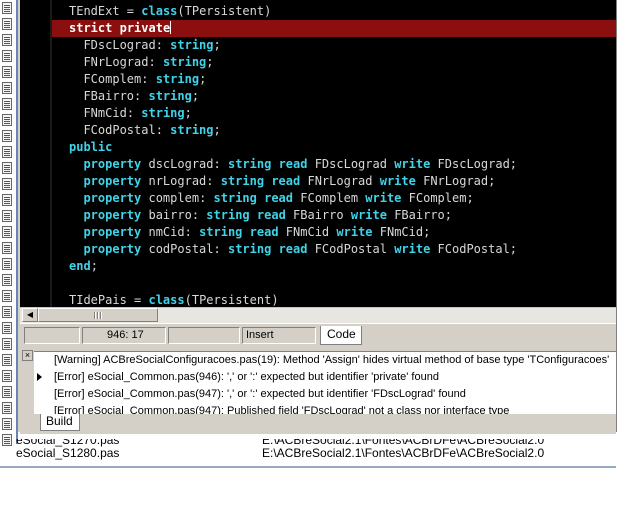 The width and height of the screenshot is (640, 512). I want to click on text-caret, so click(171, 27).